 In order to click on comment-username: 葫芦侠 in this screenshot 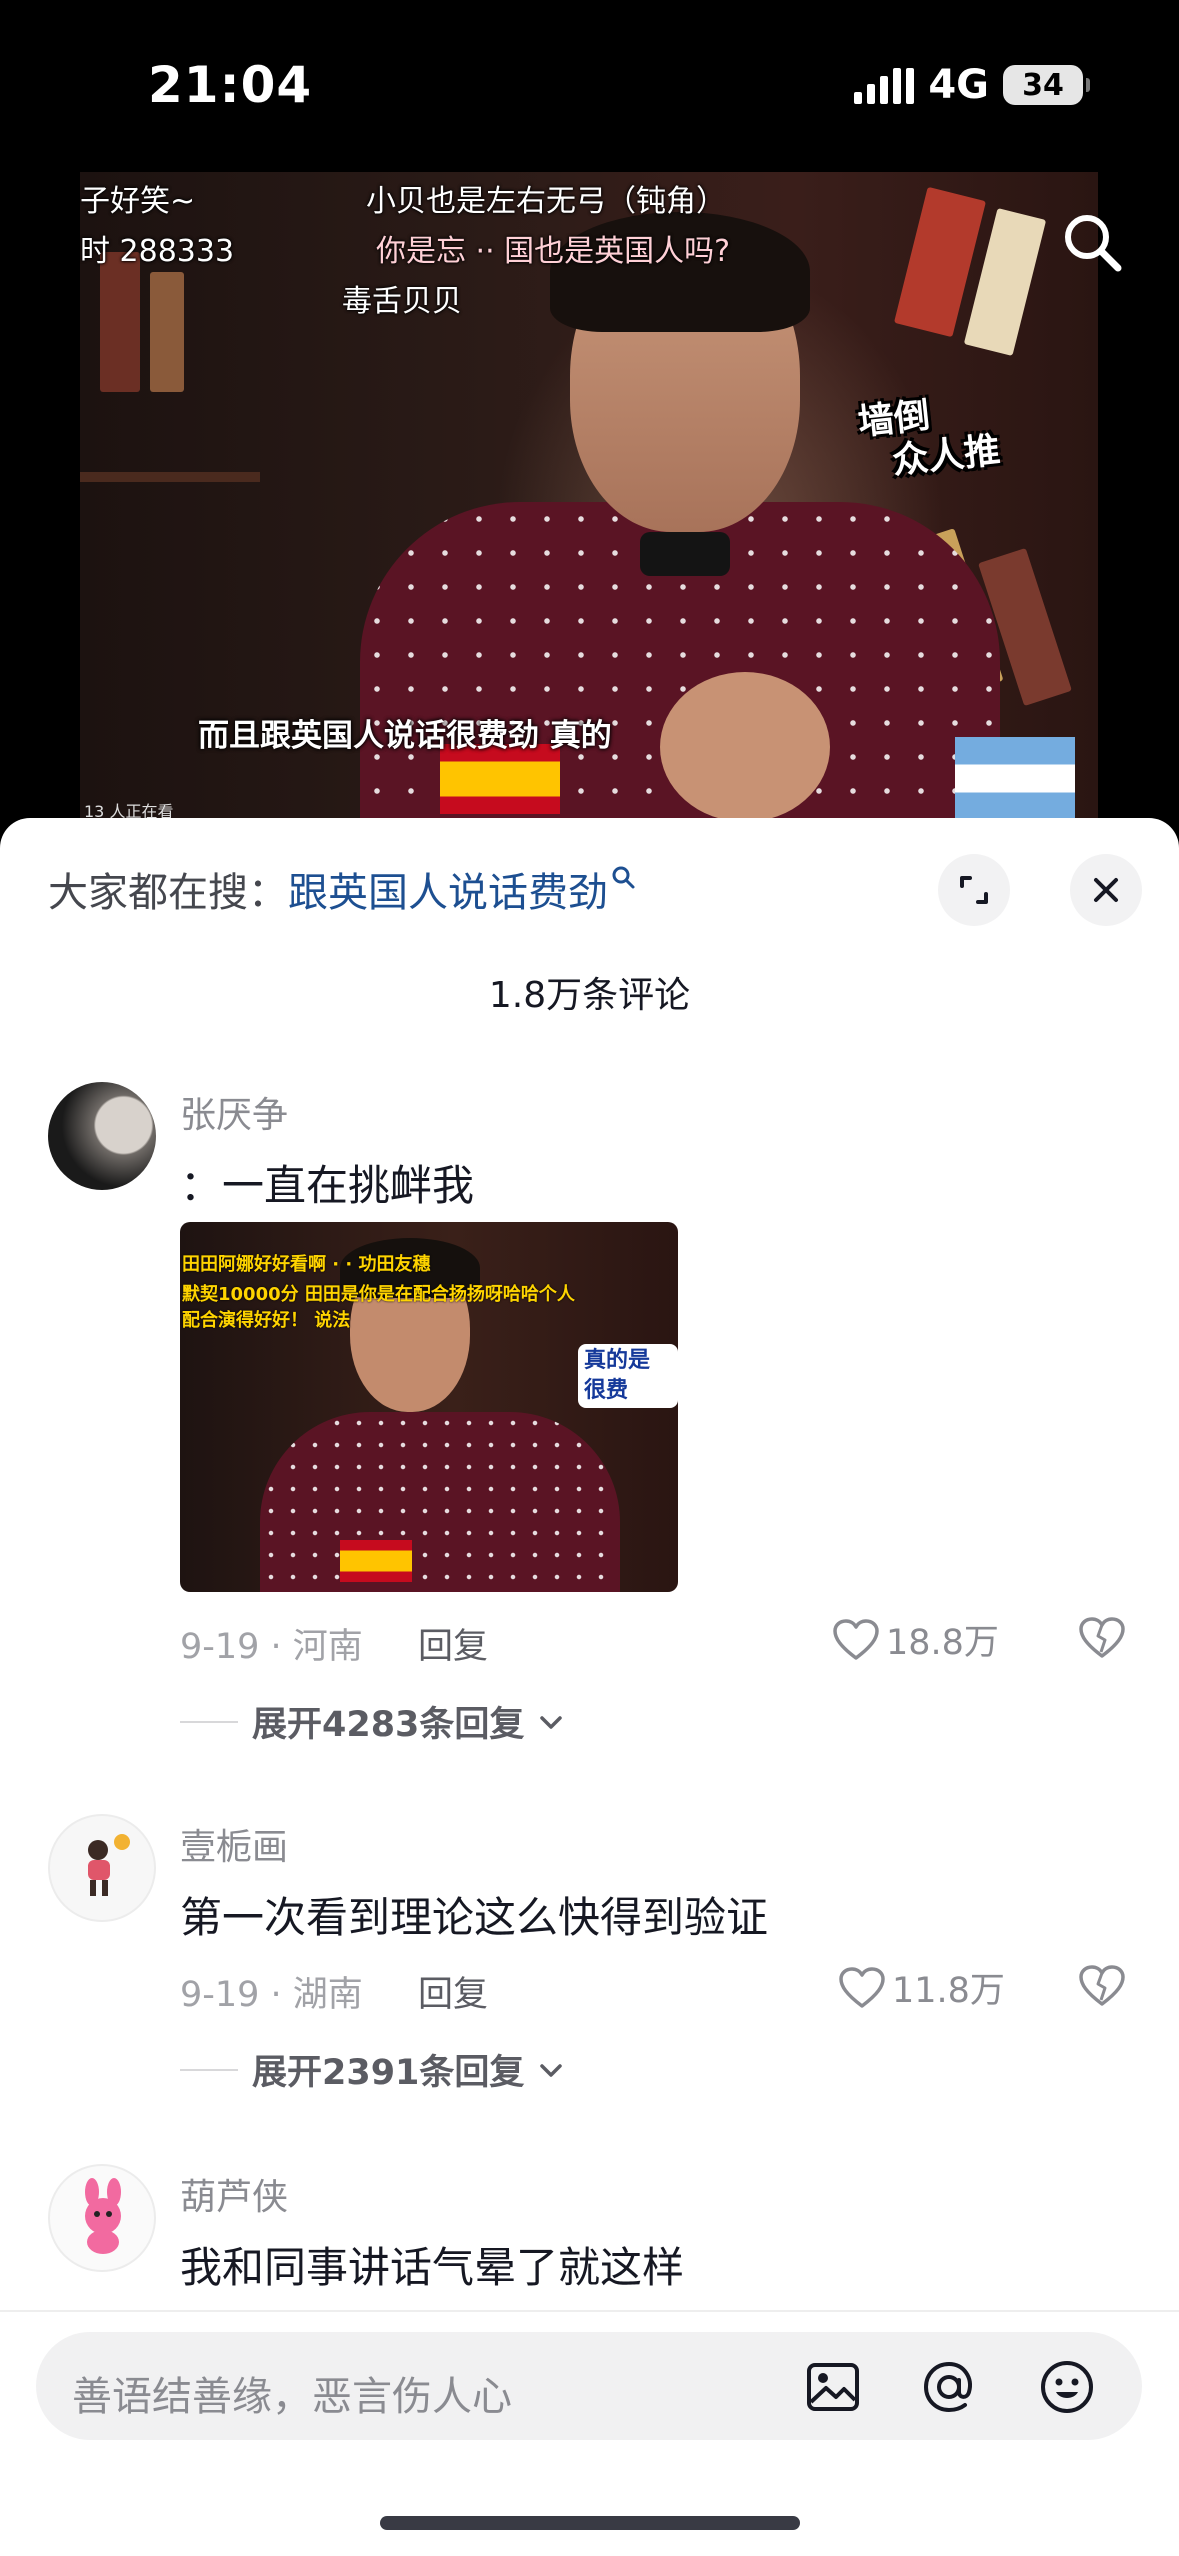, I will do `click(234, 2194)`.